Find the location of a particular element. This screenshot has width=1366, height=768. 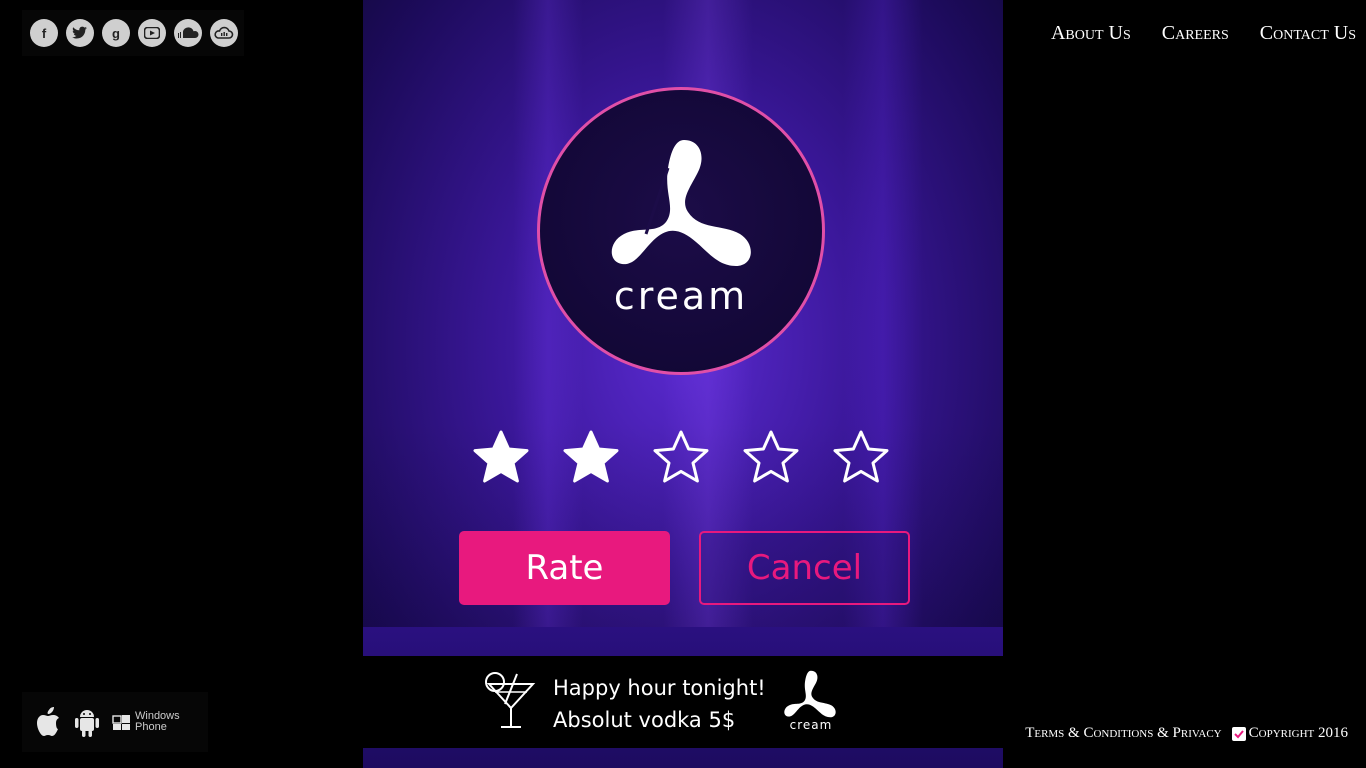

windows-icon is located at coordinates (121, 722).